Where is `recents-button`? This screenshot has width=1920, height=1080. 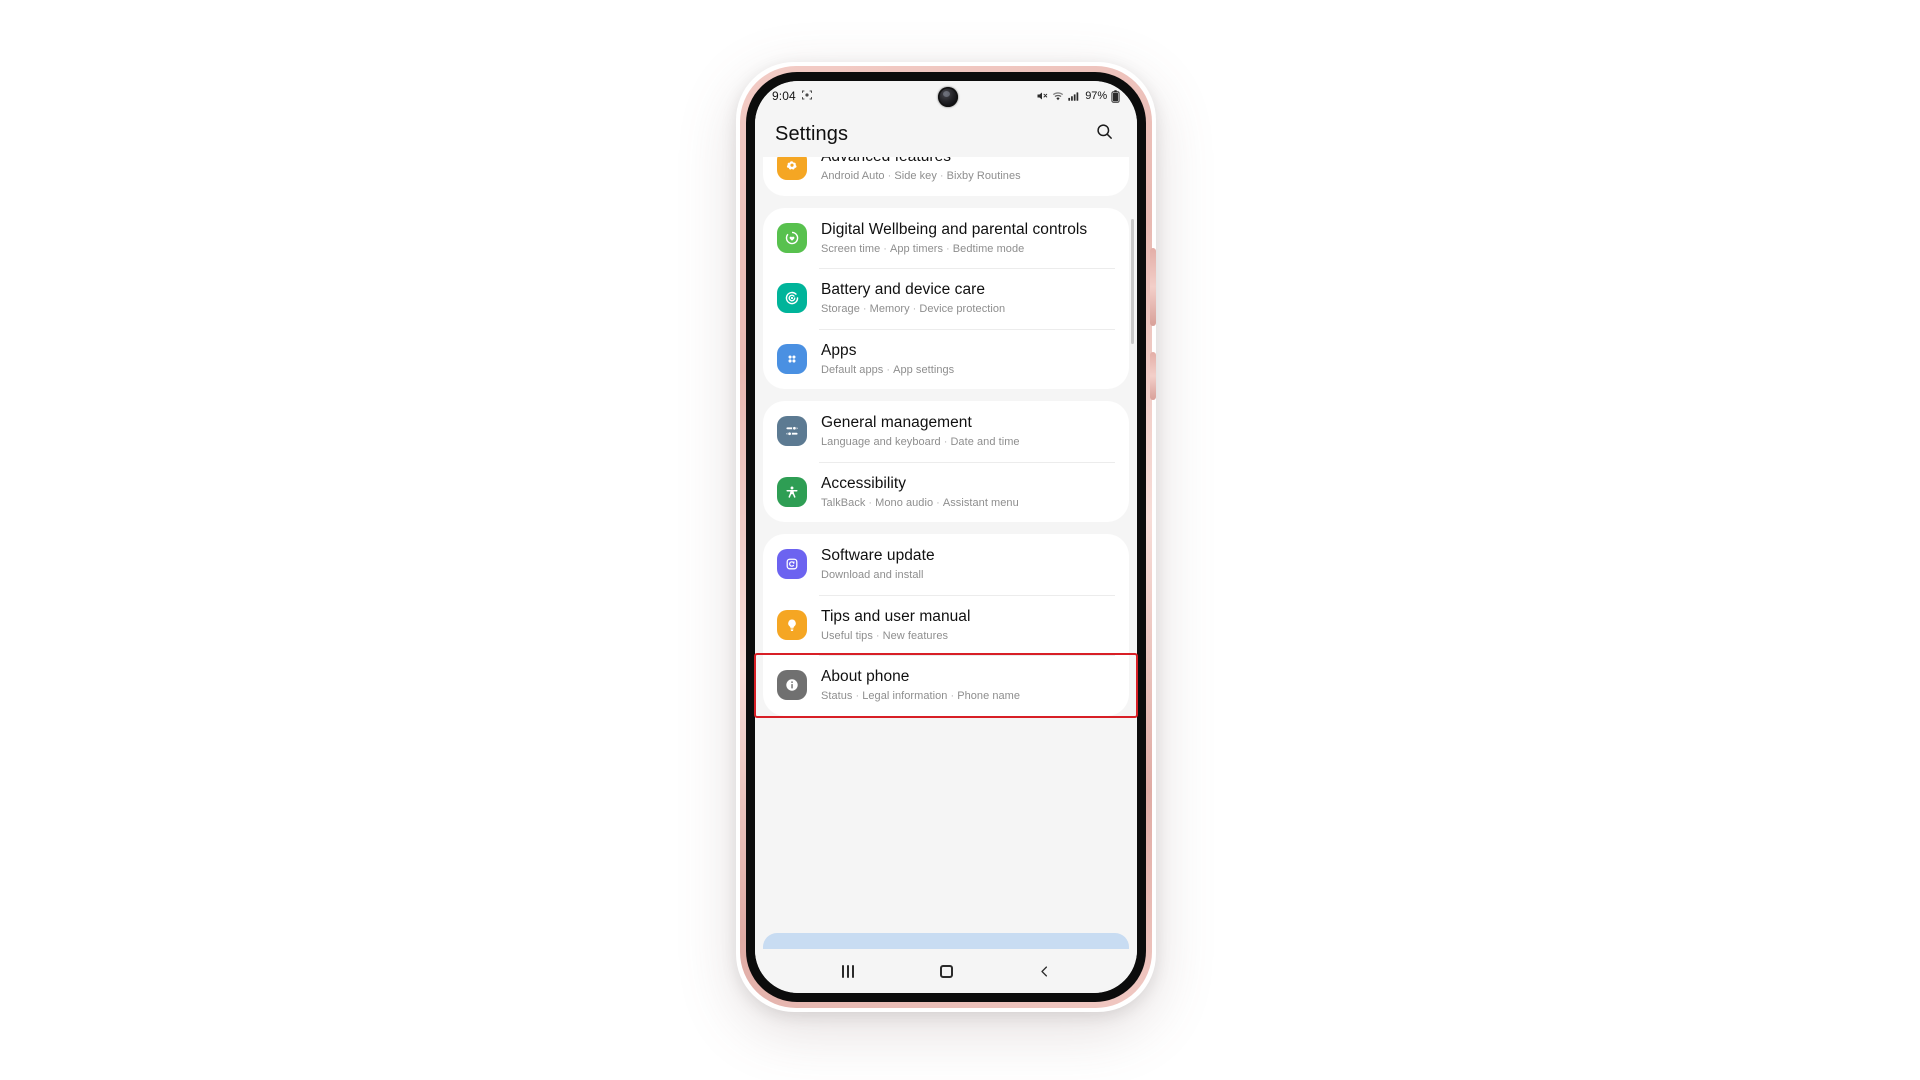
recents-button is located at coordinates (848, 971).